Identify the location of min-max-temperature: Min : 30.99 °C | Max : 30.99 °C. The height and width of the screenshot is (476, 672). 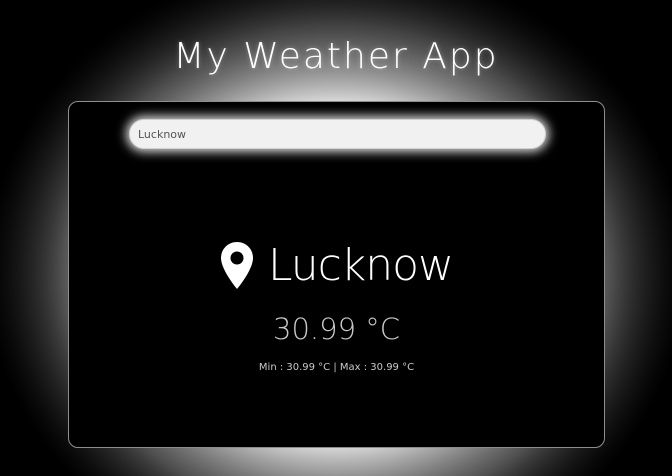
(336, 367).